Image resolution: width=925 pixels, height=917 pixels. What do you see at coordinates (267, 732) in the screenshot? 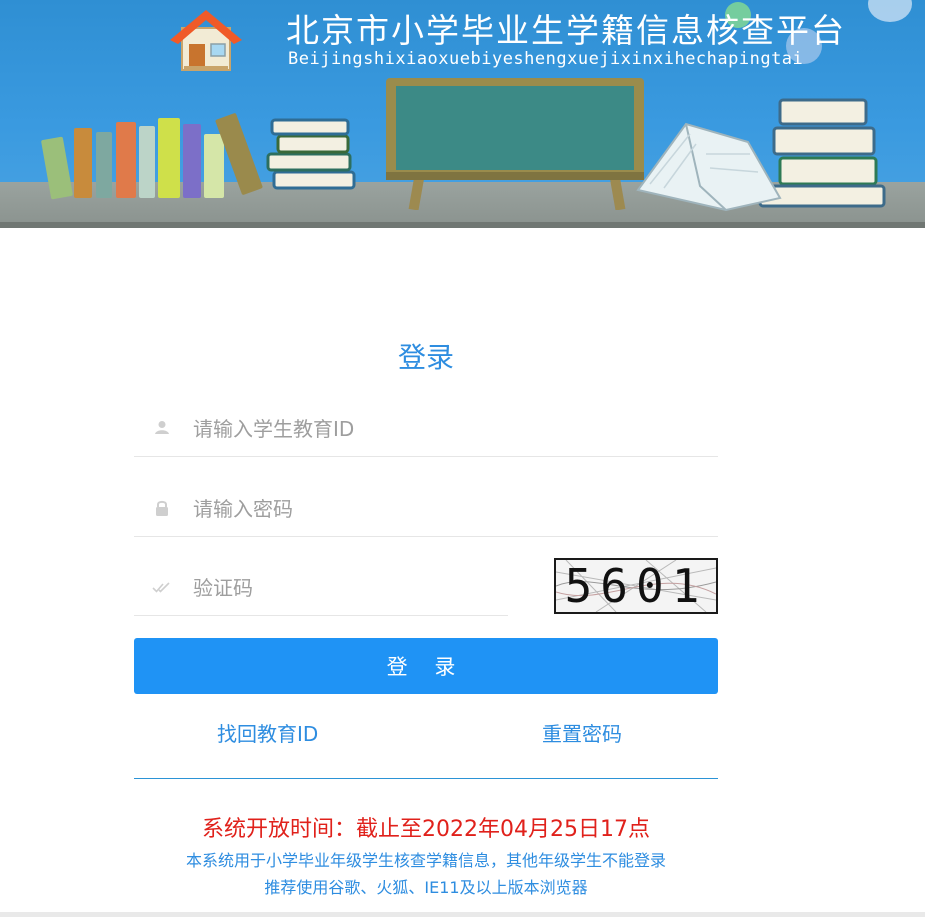
I see `find-id-link: 找回教育ID` at bounding box center [267, 732].